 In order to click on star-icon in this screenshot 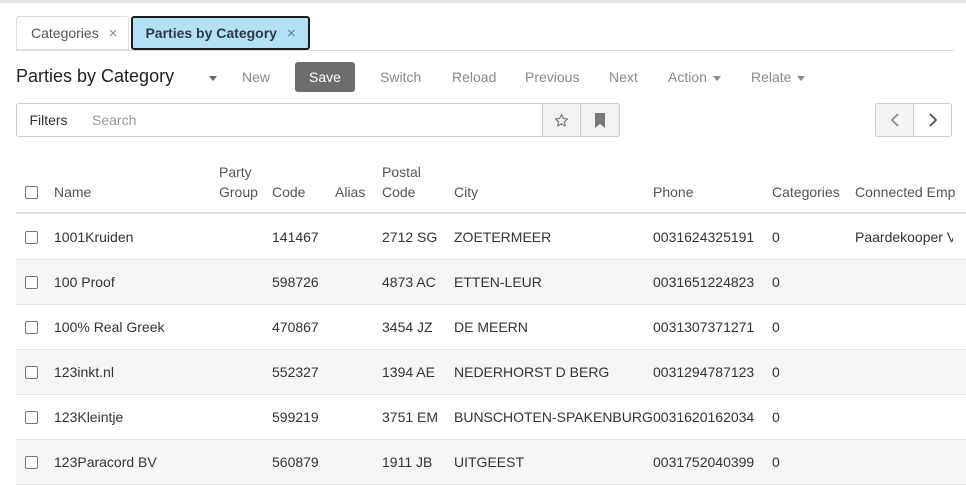, I will do `click(561, 120)`.